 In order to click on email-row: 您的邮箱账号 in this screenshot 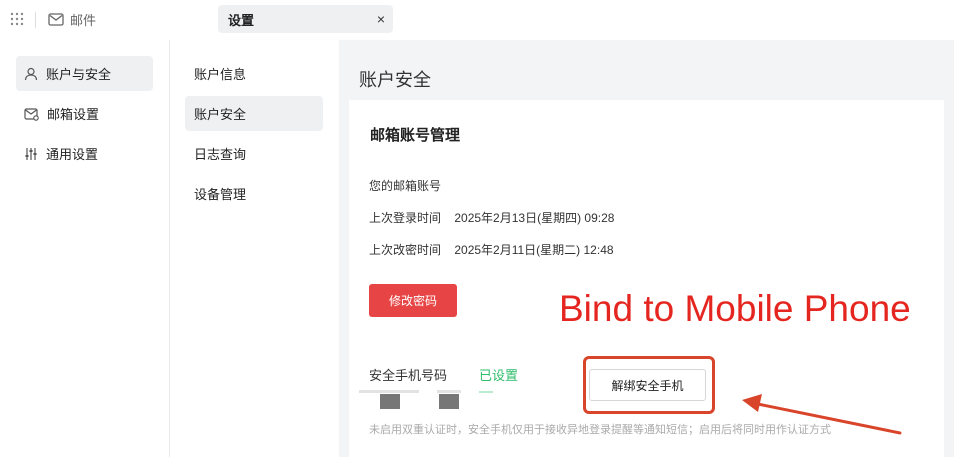, I will do `click(410, 185)`.